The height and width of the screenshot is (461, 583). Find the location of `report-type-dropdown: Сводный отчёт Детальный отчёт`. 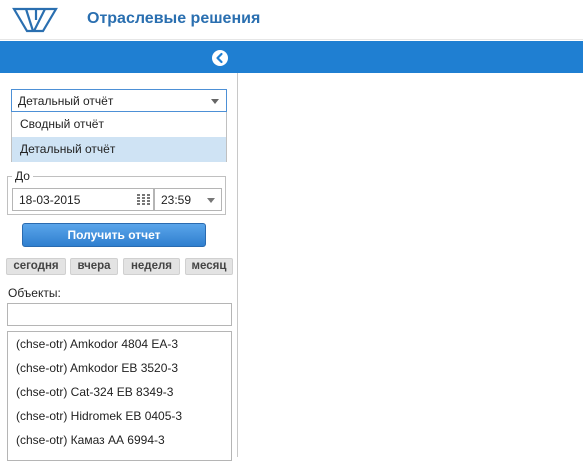

report-type-dropdown: Сводный отчёт Детальный отчёт is located at coordinates (119, 137).